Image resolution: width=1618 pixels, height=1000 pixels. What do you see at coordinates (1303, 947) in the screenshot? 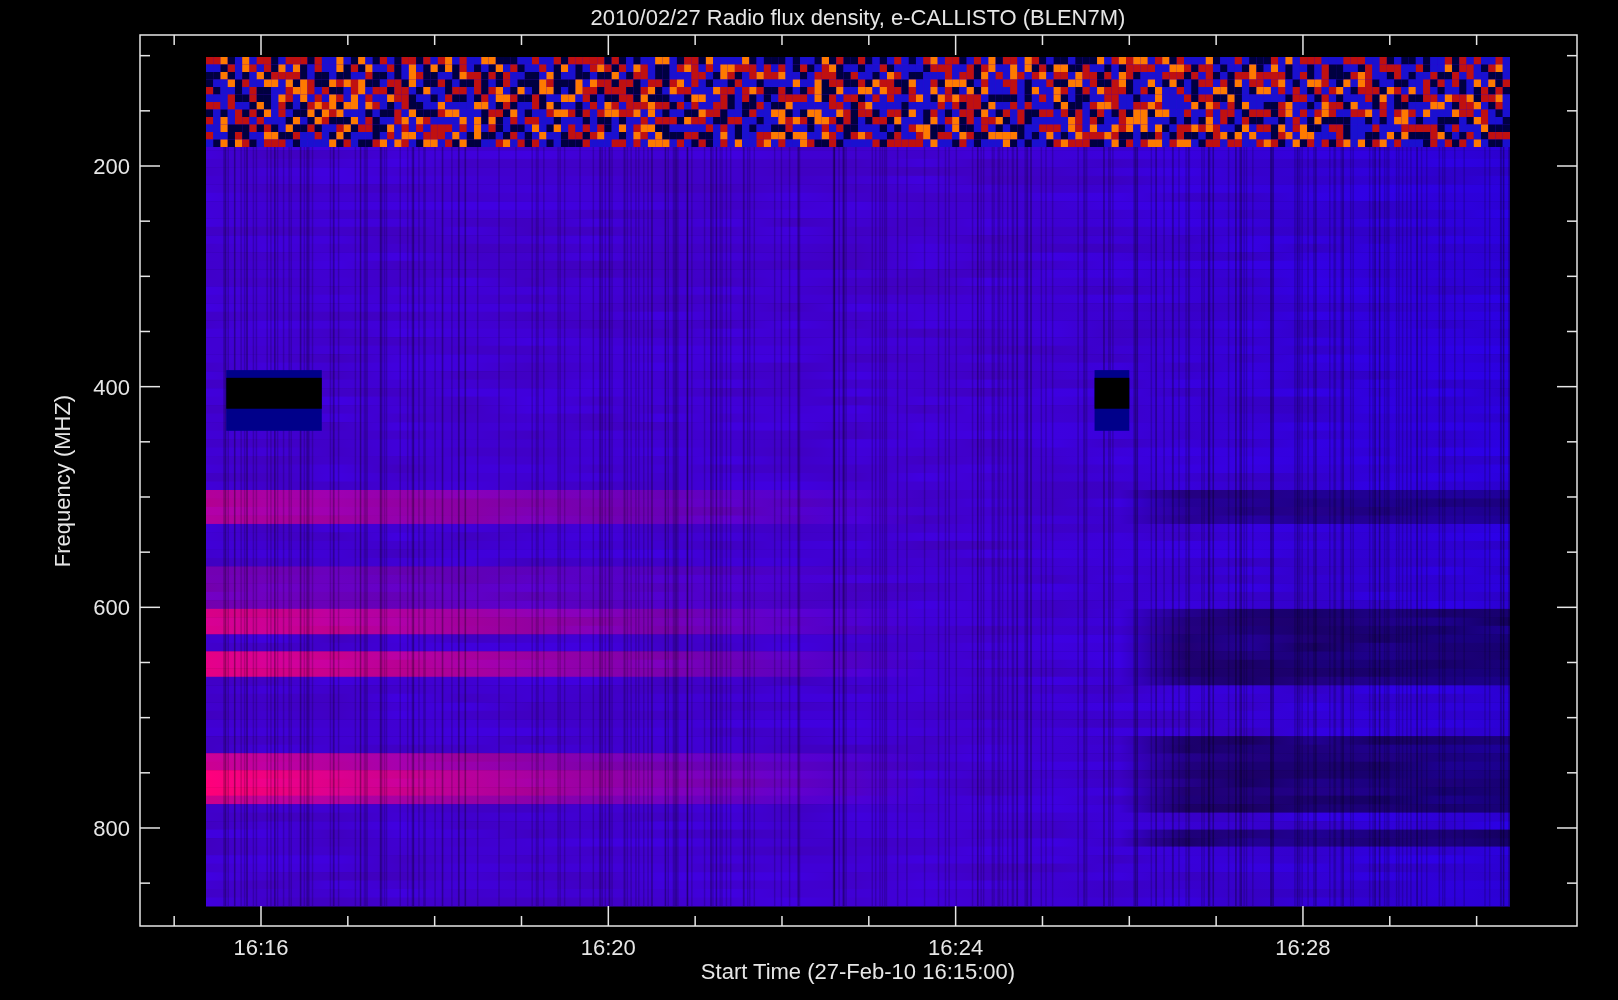
I see `tick-label: 16:28` at bounding box center [1303, 947].